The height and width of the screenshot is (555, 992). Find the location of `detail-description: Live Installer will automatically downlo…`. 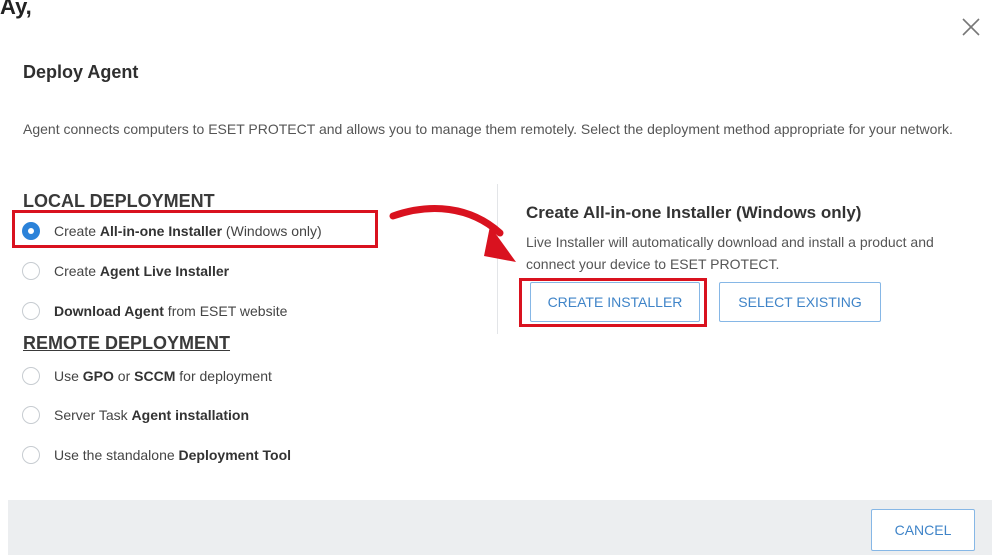

detail-description: Live Installer will automatically downlo… is located at coordinates (730, 253).